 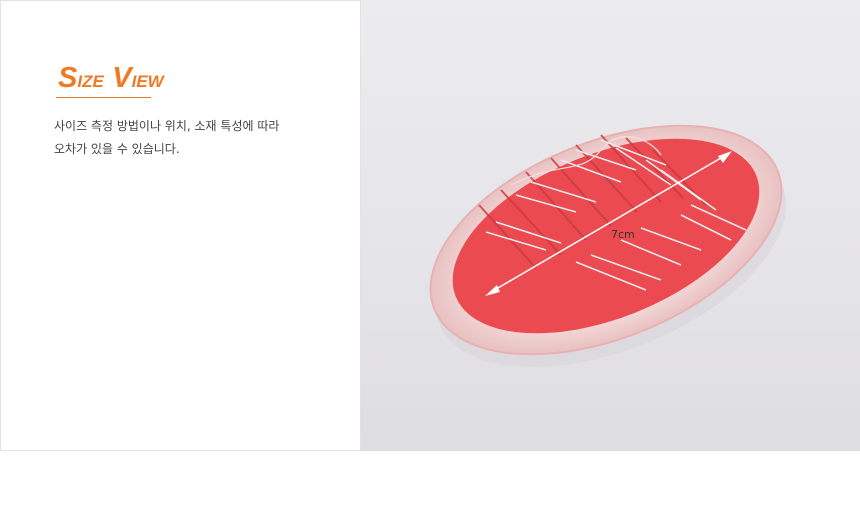 What do you see at coordinates (167, 126) in the screenshot?
I see `disclaimer-line-1: 사이즈 측정 방법이나 위치, 소재 특성에 따라` at bounding box center [167, 126].